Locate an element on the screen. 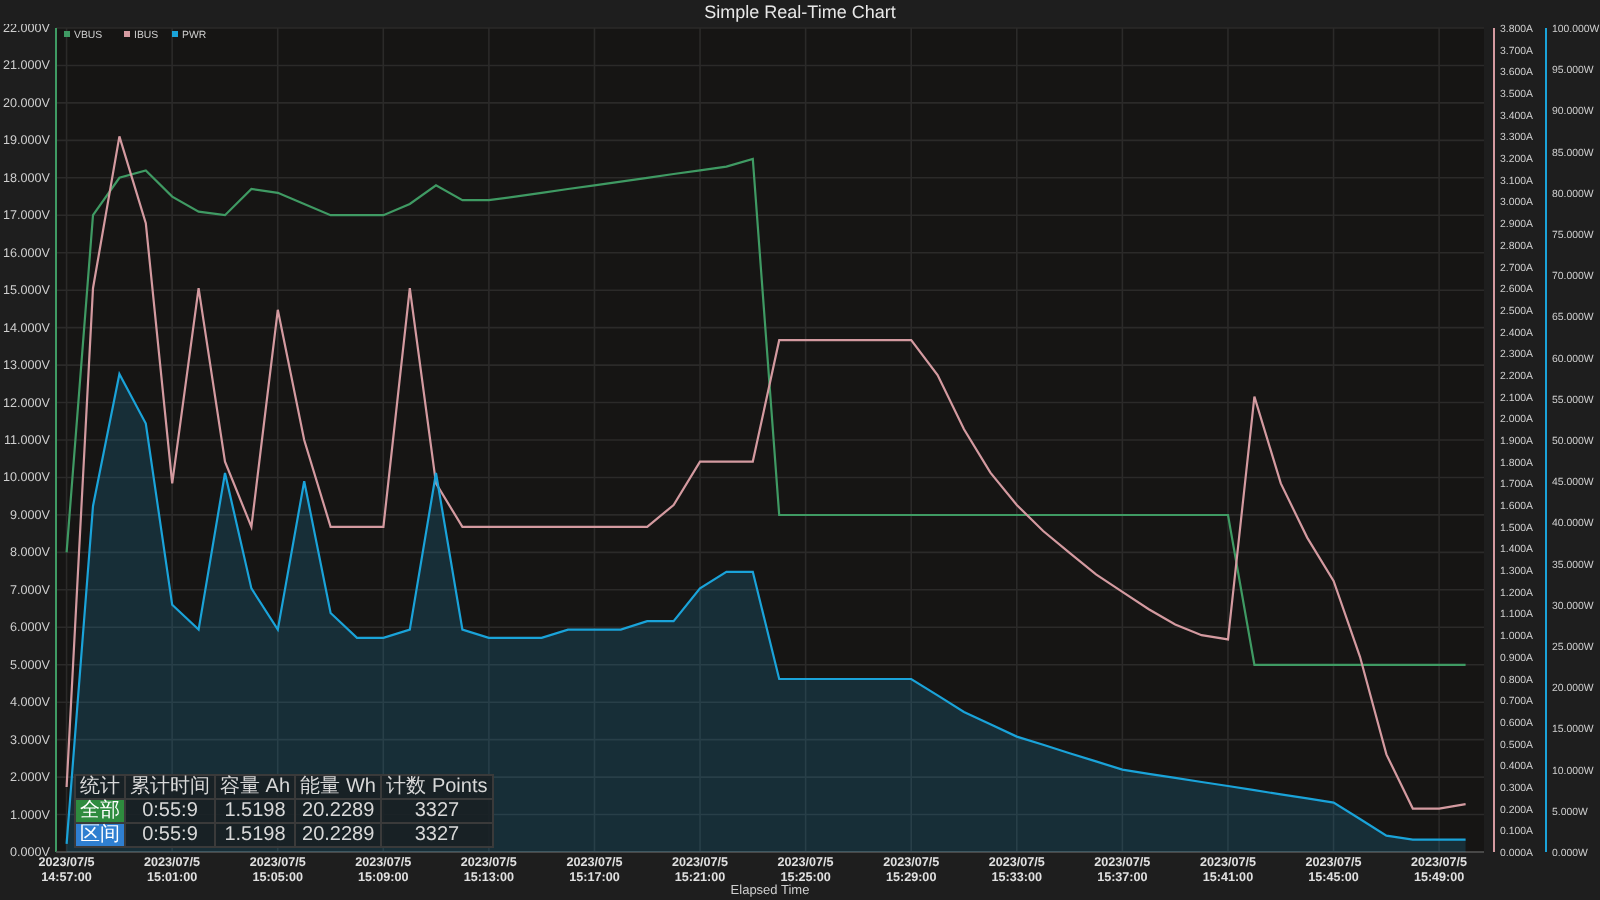  chart-title: Simple Real-Time Chart is located at coordinates (800, 12).